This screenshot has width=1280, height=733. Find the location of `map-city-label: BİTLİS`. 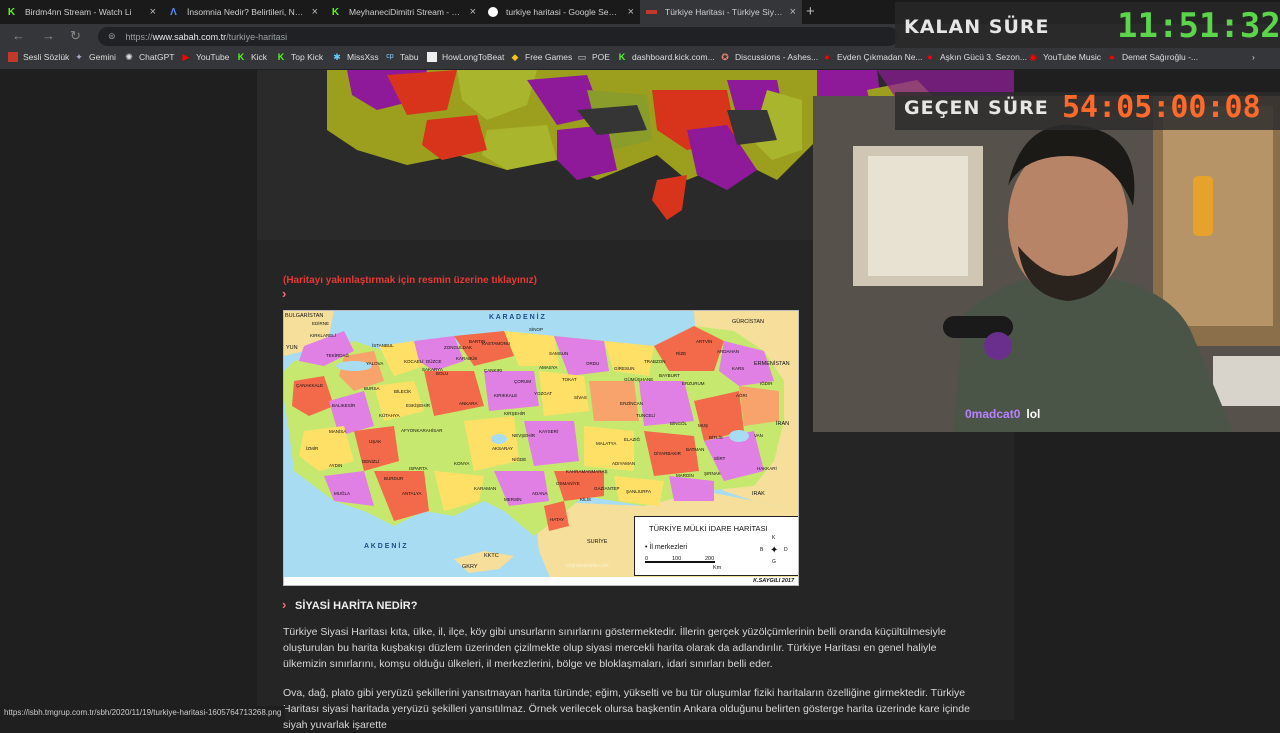

map-city-label: BİTLİS is located at coordinates (716, 437).